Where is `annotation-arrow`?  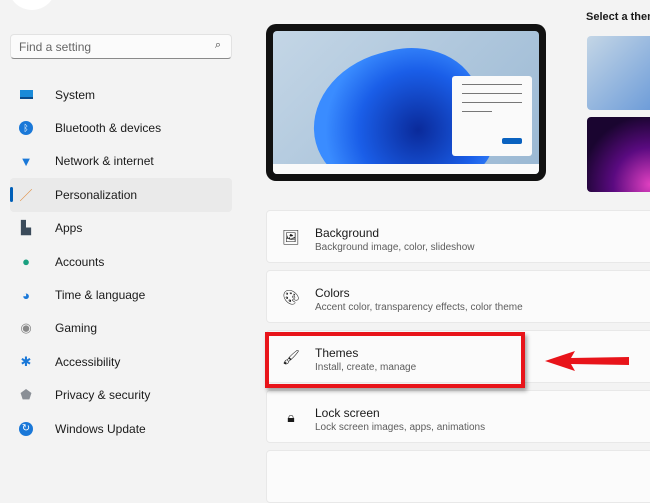
annotation-arrow is located at coordinates (587, 361).